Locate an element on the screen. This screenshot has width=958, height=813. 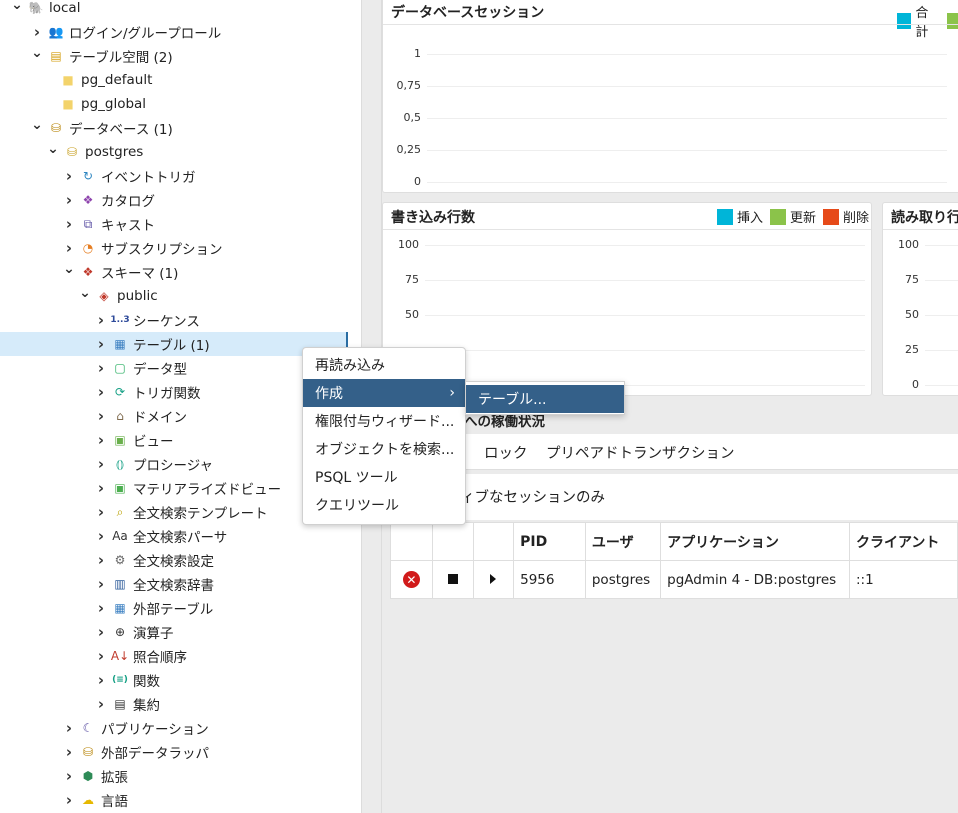
tree-item-folder: ■ pg_default is located at coordinates (173, 80).